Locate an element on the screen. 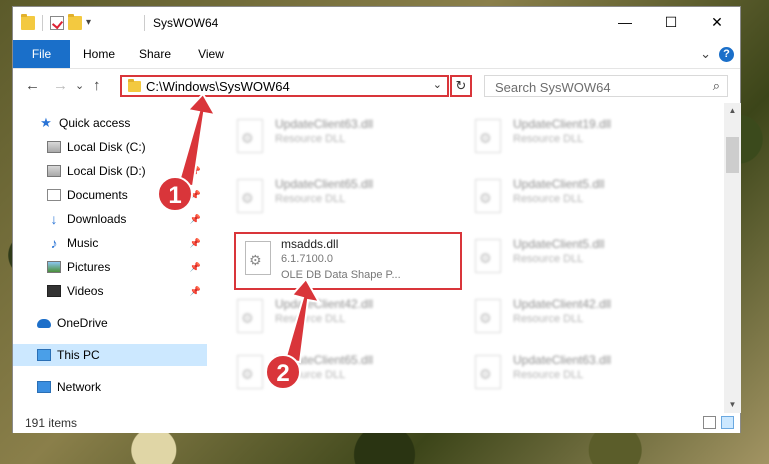  step-1-badge: 1 is located at coordinates (175, 194).